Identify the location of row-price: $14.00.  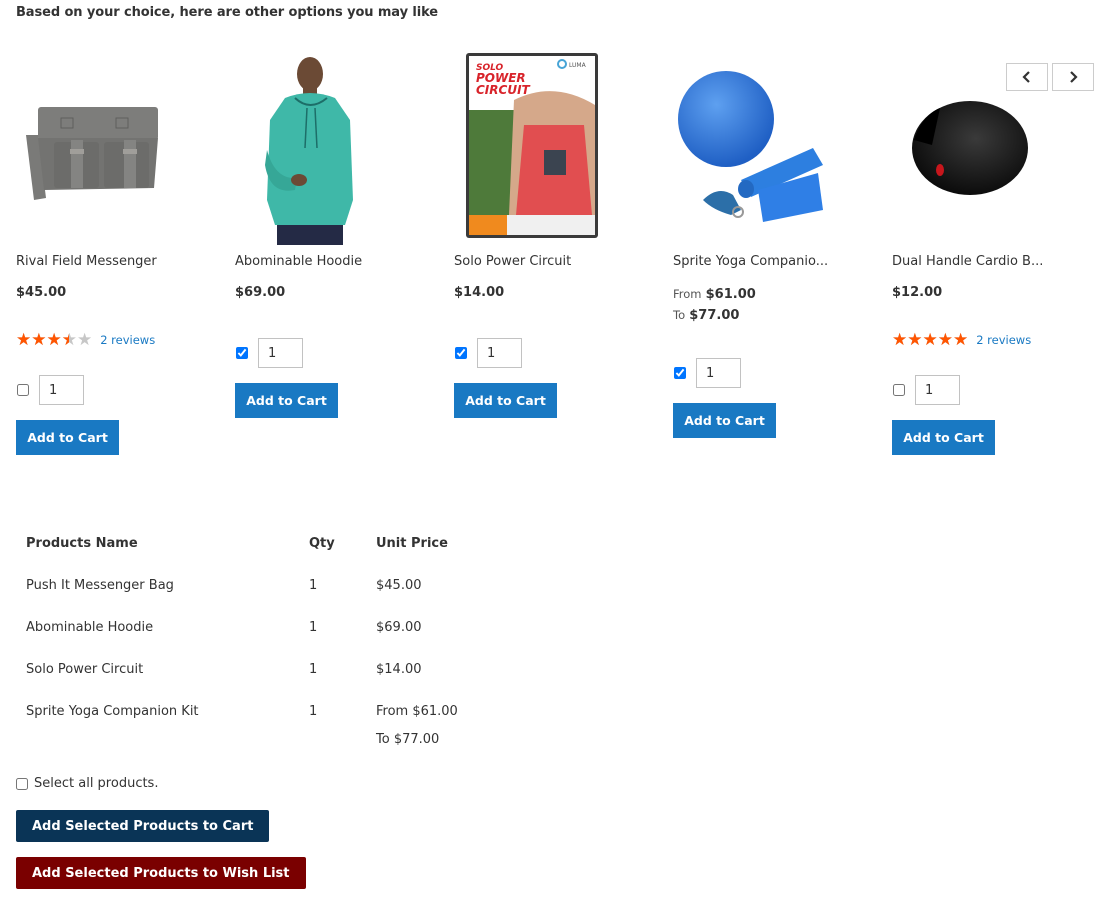
(399, 669).